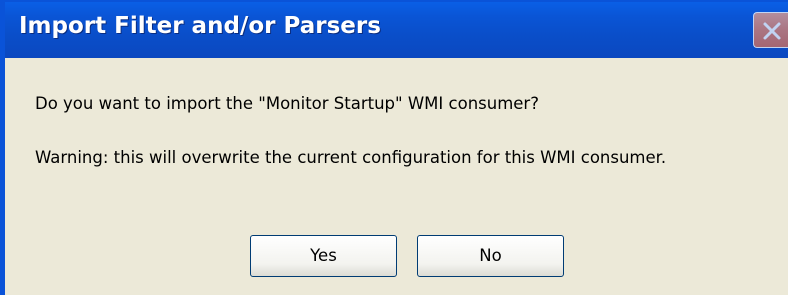 The width and height of the screenshot is (788, 295). I want to click on dialog-title: Import Filter and/or Parsers, so click(200, 26).